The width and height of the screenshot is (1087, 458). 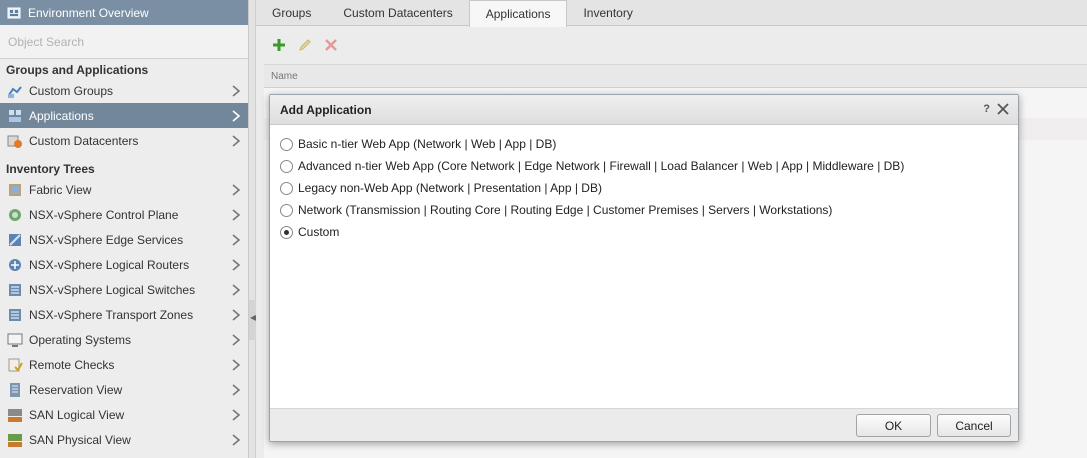 What do you see at coordinates (124, 189) in the screenshot?
I see `sidebar-item-fabric-view: Fabric View` at bounding box center [124, 189].